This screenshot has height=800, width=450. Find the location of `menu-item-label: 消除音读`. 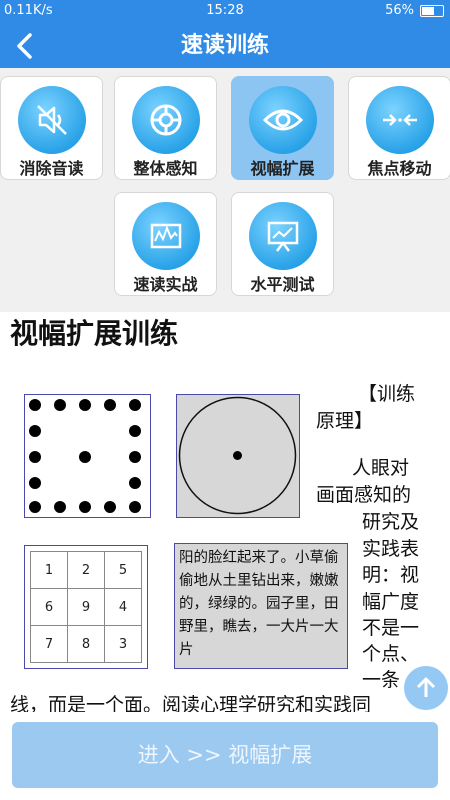

menu-item-label: 消除音读 is located at coordinates (51, 168).